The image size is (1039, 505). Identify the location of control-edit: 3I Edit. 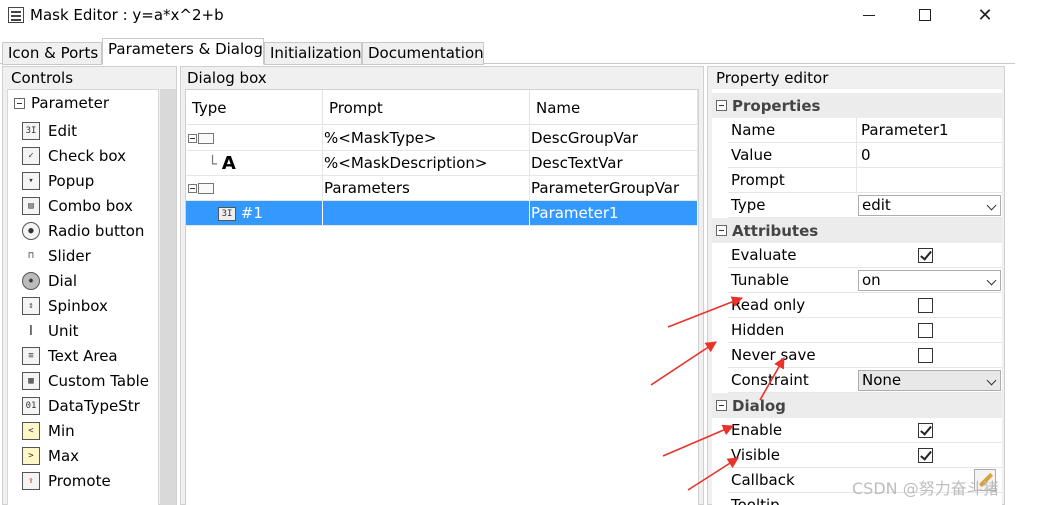
(49, 131).